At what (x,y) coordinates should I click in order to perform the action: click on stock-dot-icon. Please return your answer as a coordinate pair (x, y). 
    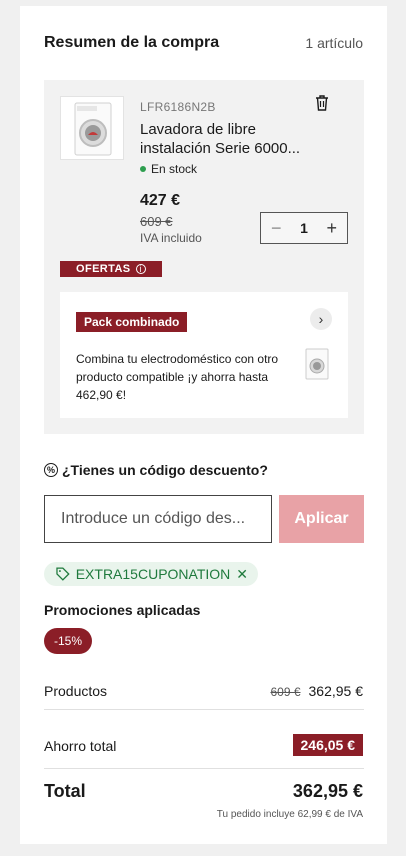
    Looking at the image, I should click on (143, 169).